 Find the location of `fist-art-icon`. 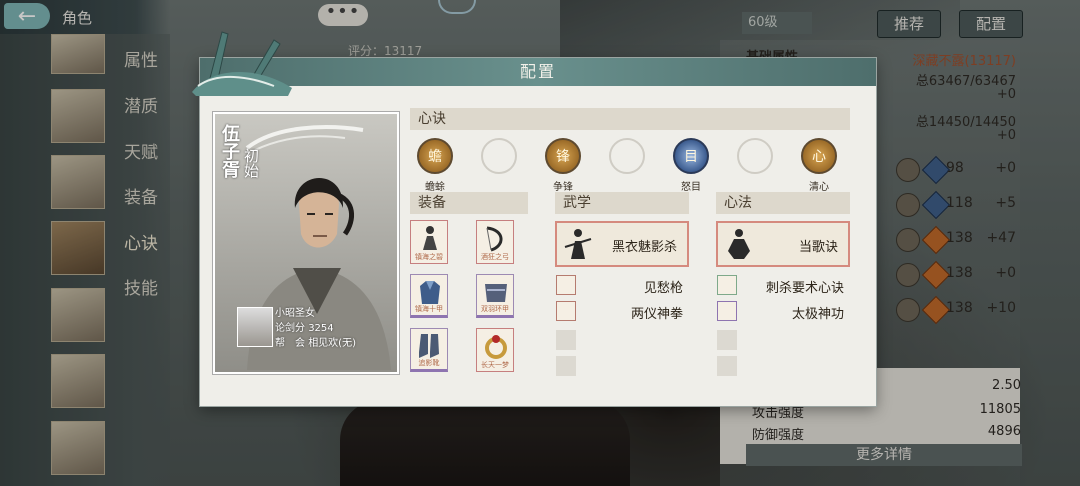

fist-art-icon is located at coordinates (566, 311).